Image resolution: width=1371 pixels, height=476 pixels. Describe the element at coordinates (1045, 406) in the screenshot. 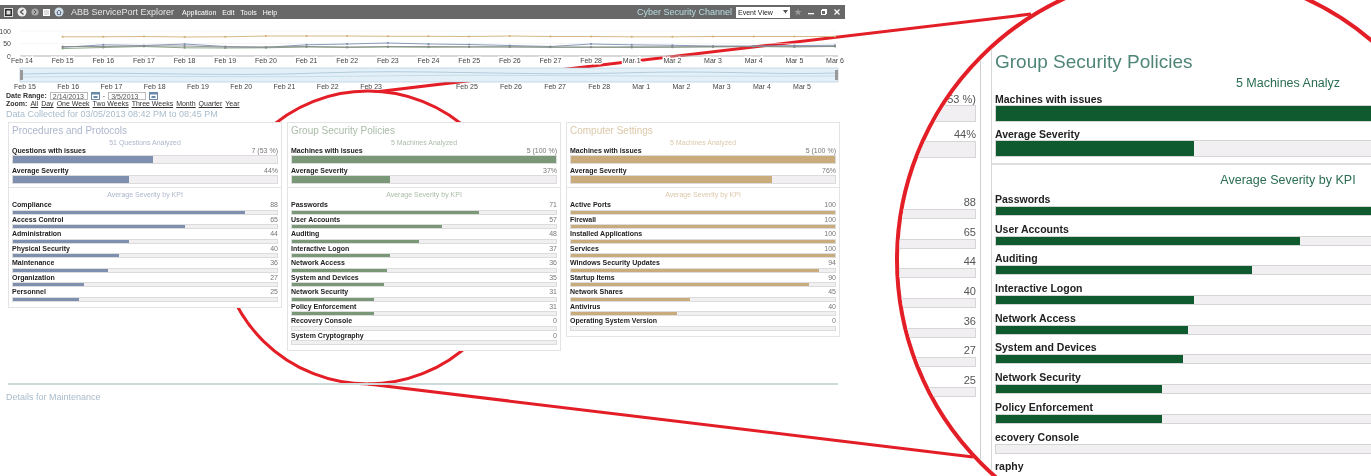

I see `kpi-label: Policy Enforcement` at that location.